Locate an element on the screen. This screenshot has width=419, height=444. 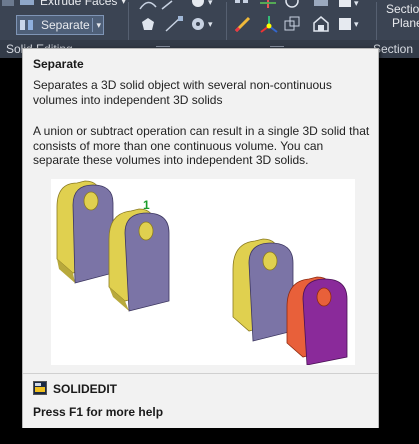
extrude-faces-button: Extrude Faces ▾ is located at coordinates (83, 4).